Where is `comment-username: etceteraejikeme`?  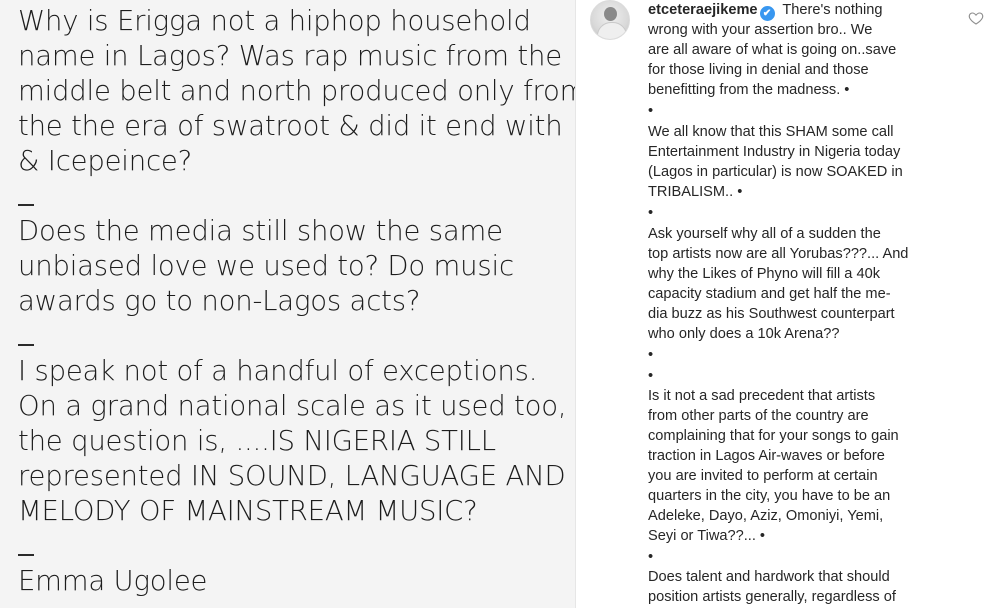 comment-username: etceteraejikeme is located at coordinates (703, 10).